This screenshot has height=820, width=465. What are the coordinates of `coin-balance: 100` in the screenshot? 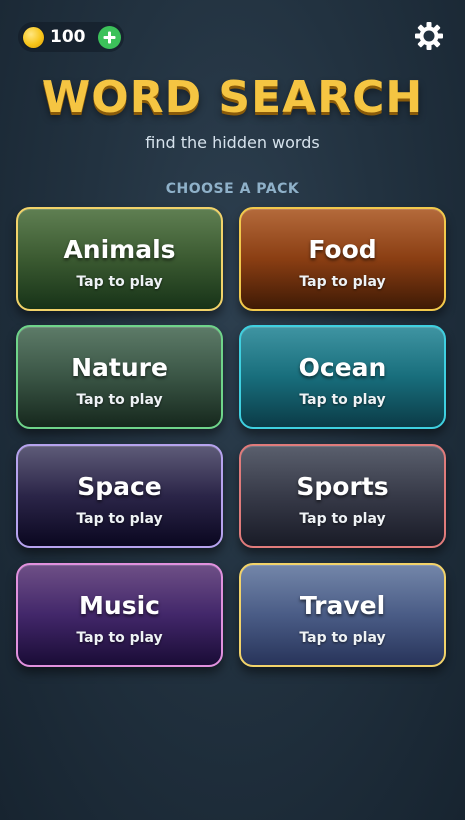 It's located at (71, 37).